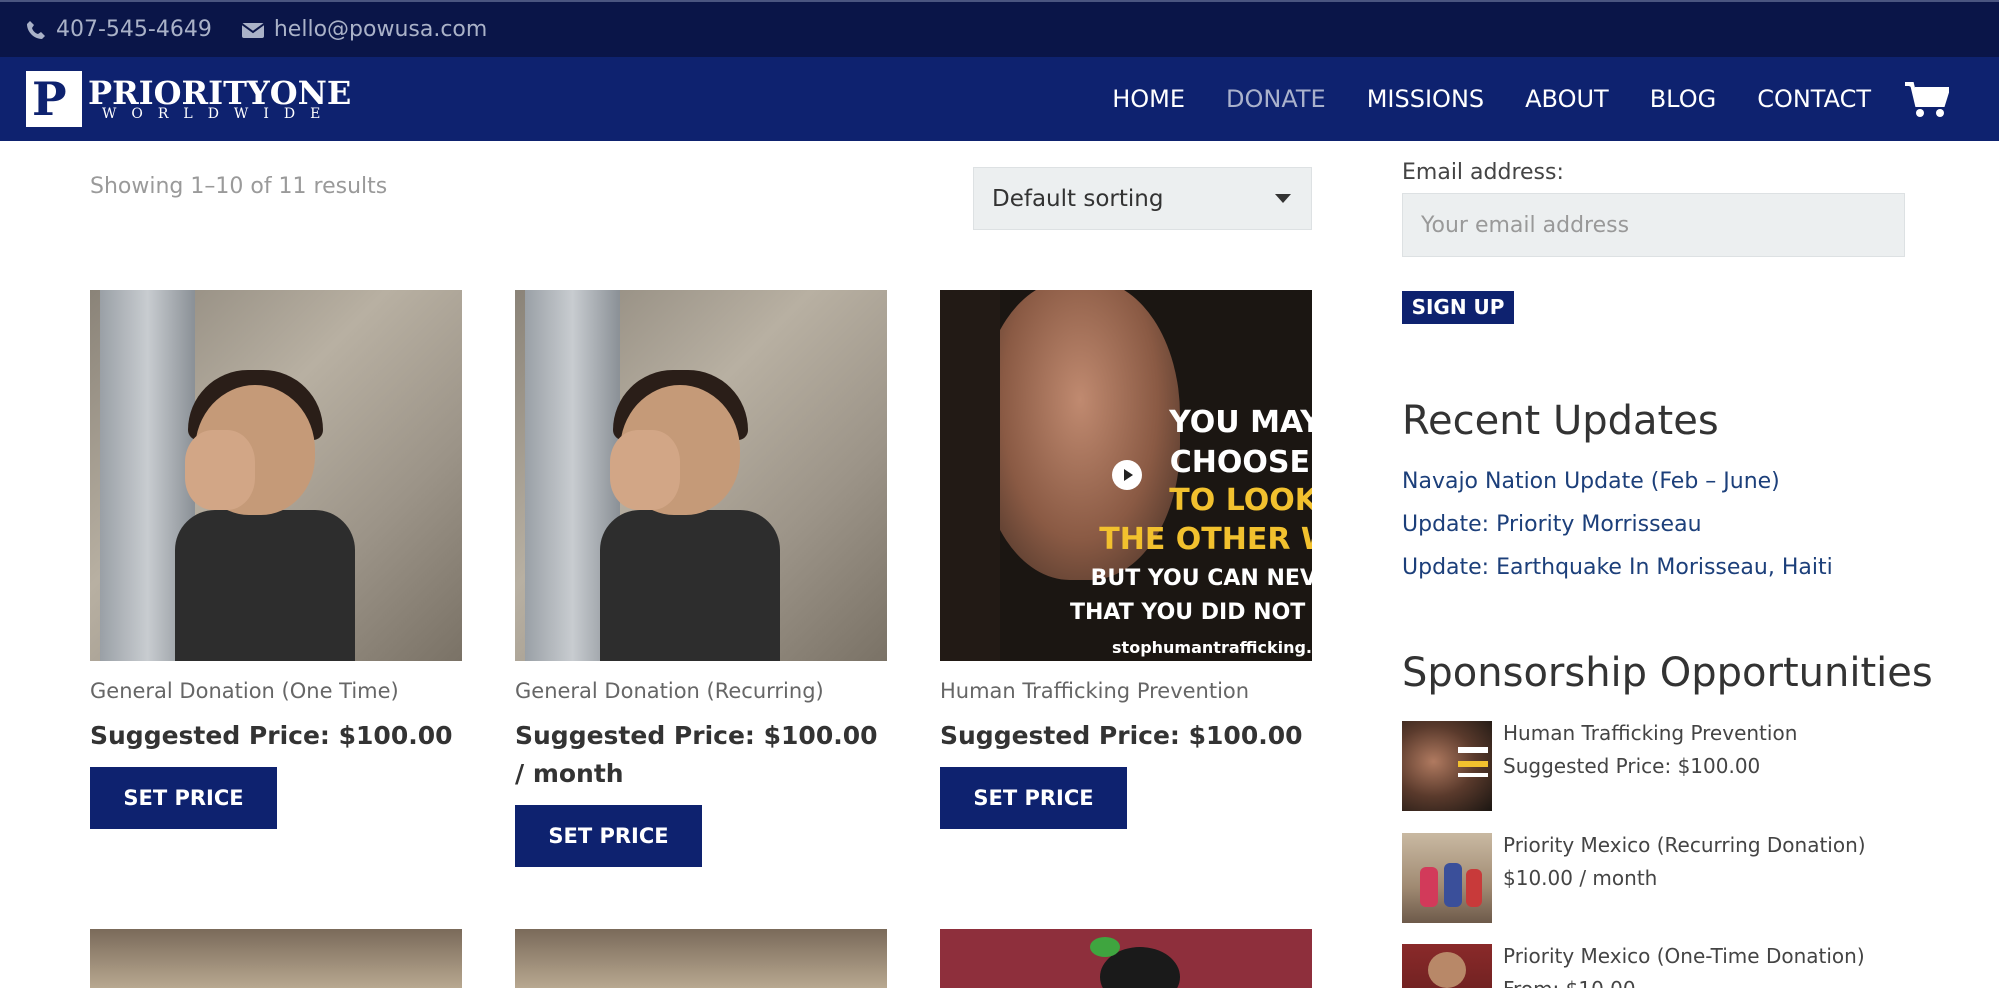 The height and width of the screenshot is (988, 1999). I want to click on sign-up-button: SIGN UP, so click(1458, 307).